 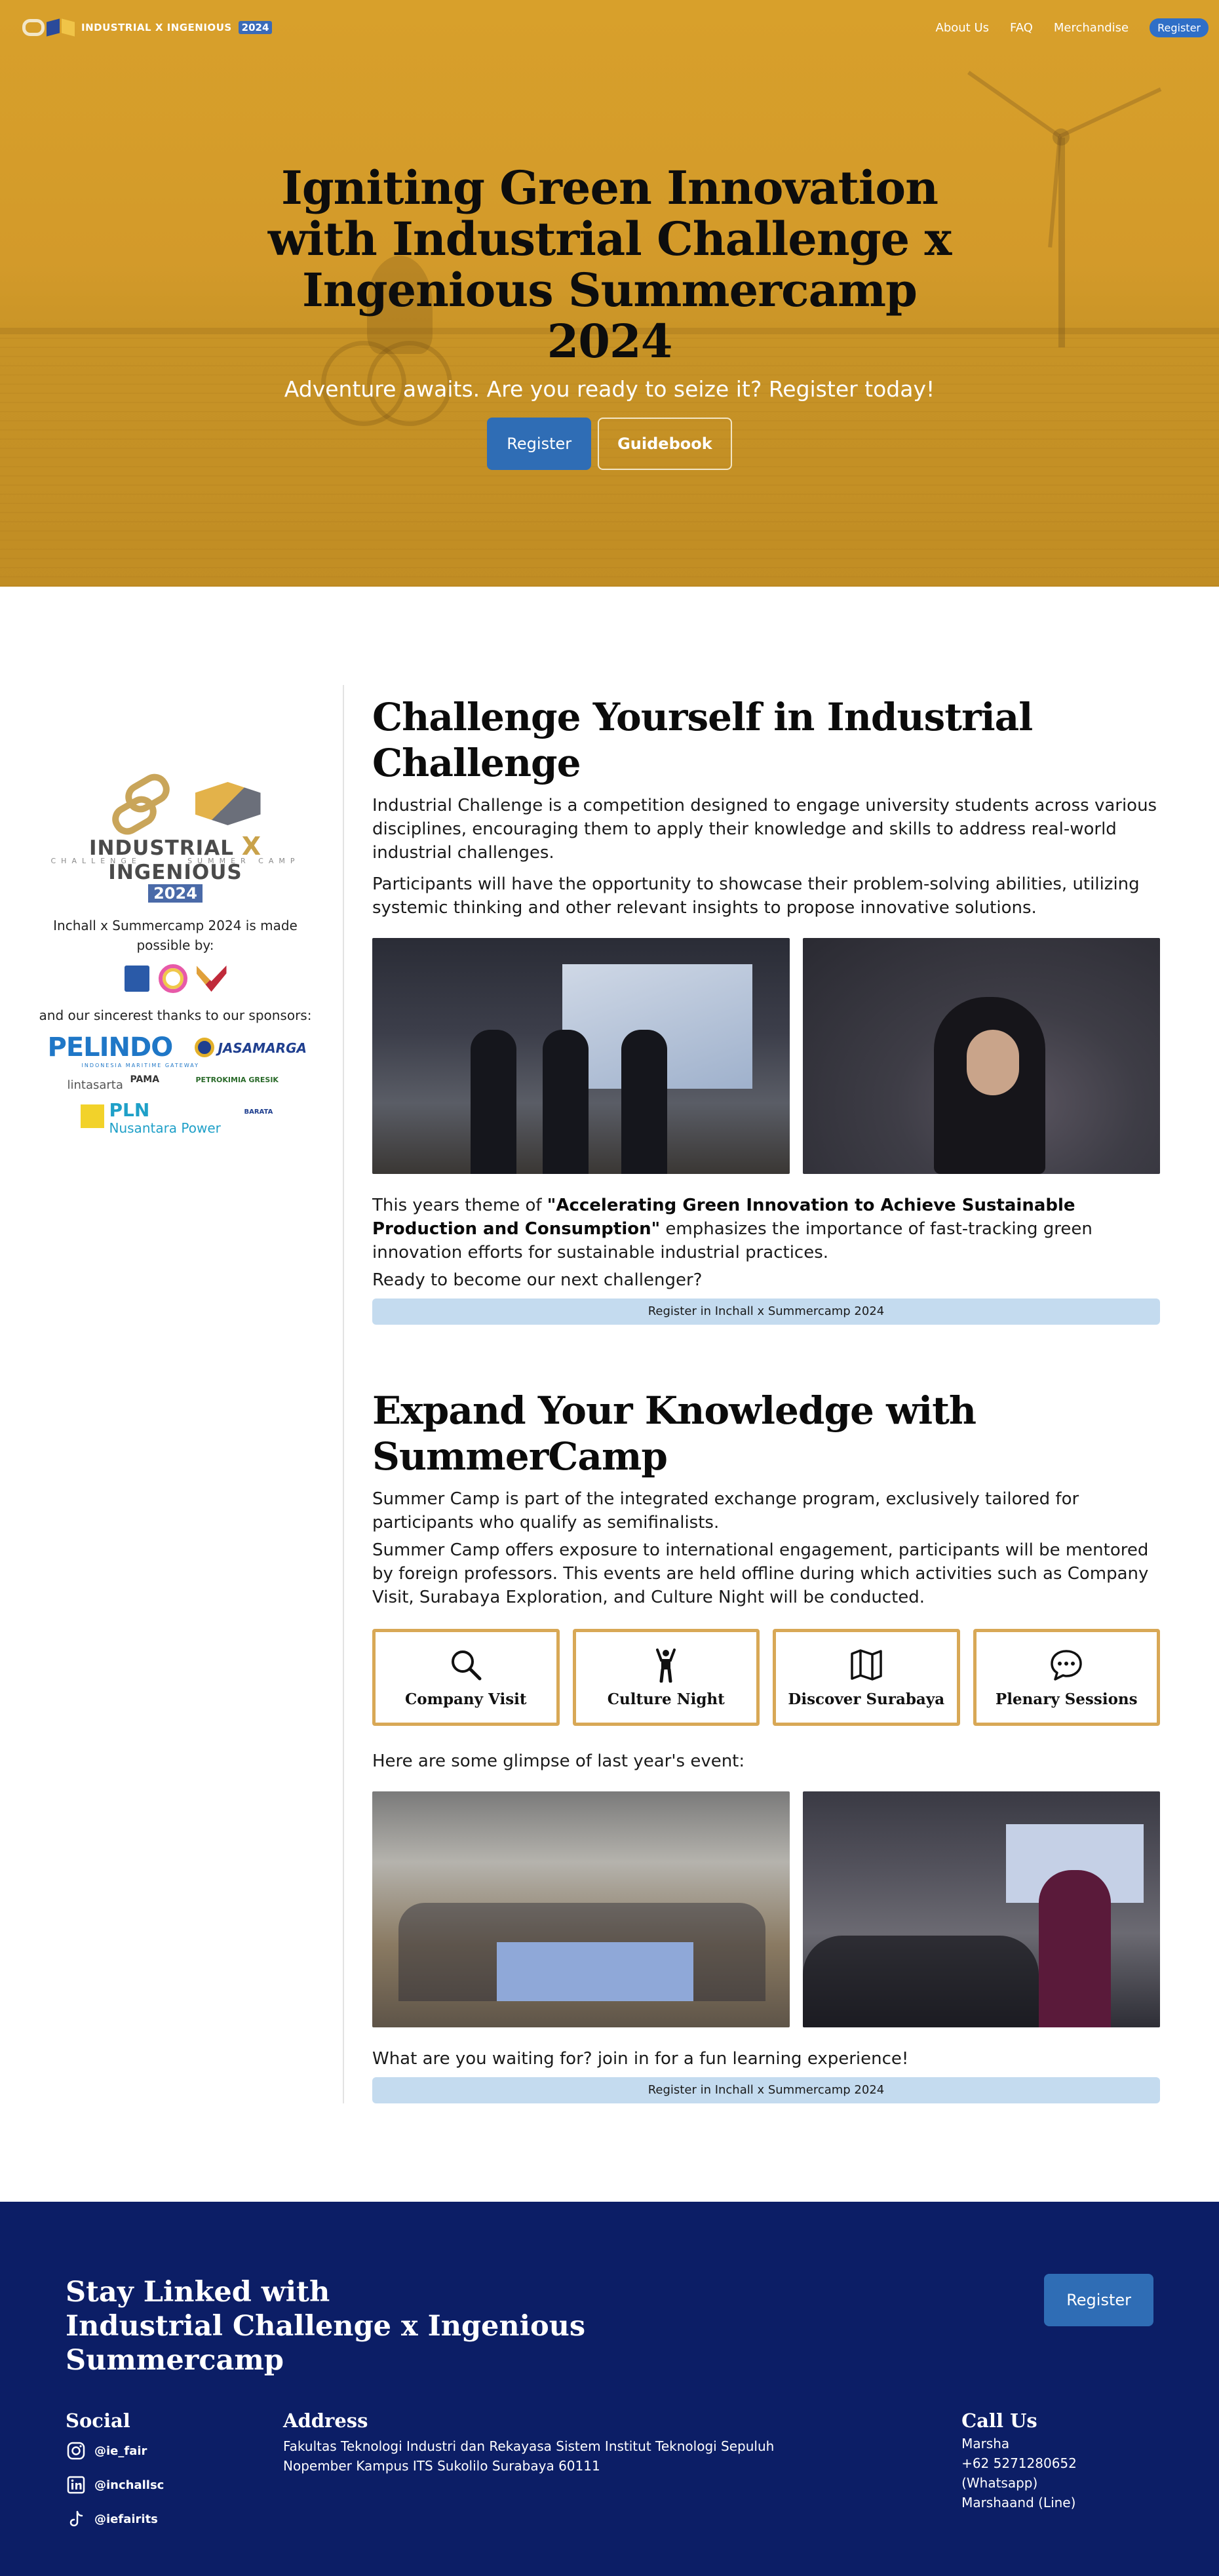 What do you see at coordinates (325, 2421) in the screenshot?
I see `address-heading: Address` at bounding box center [325, 2421].